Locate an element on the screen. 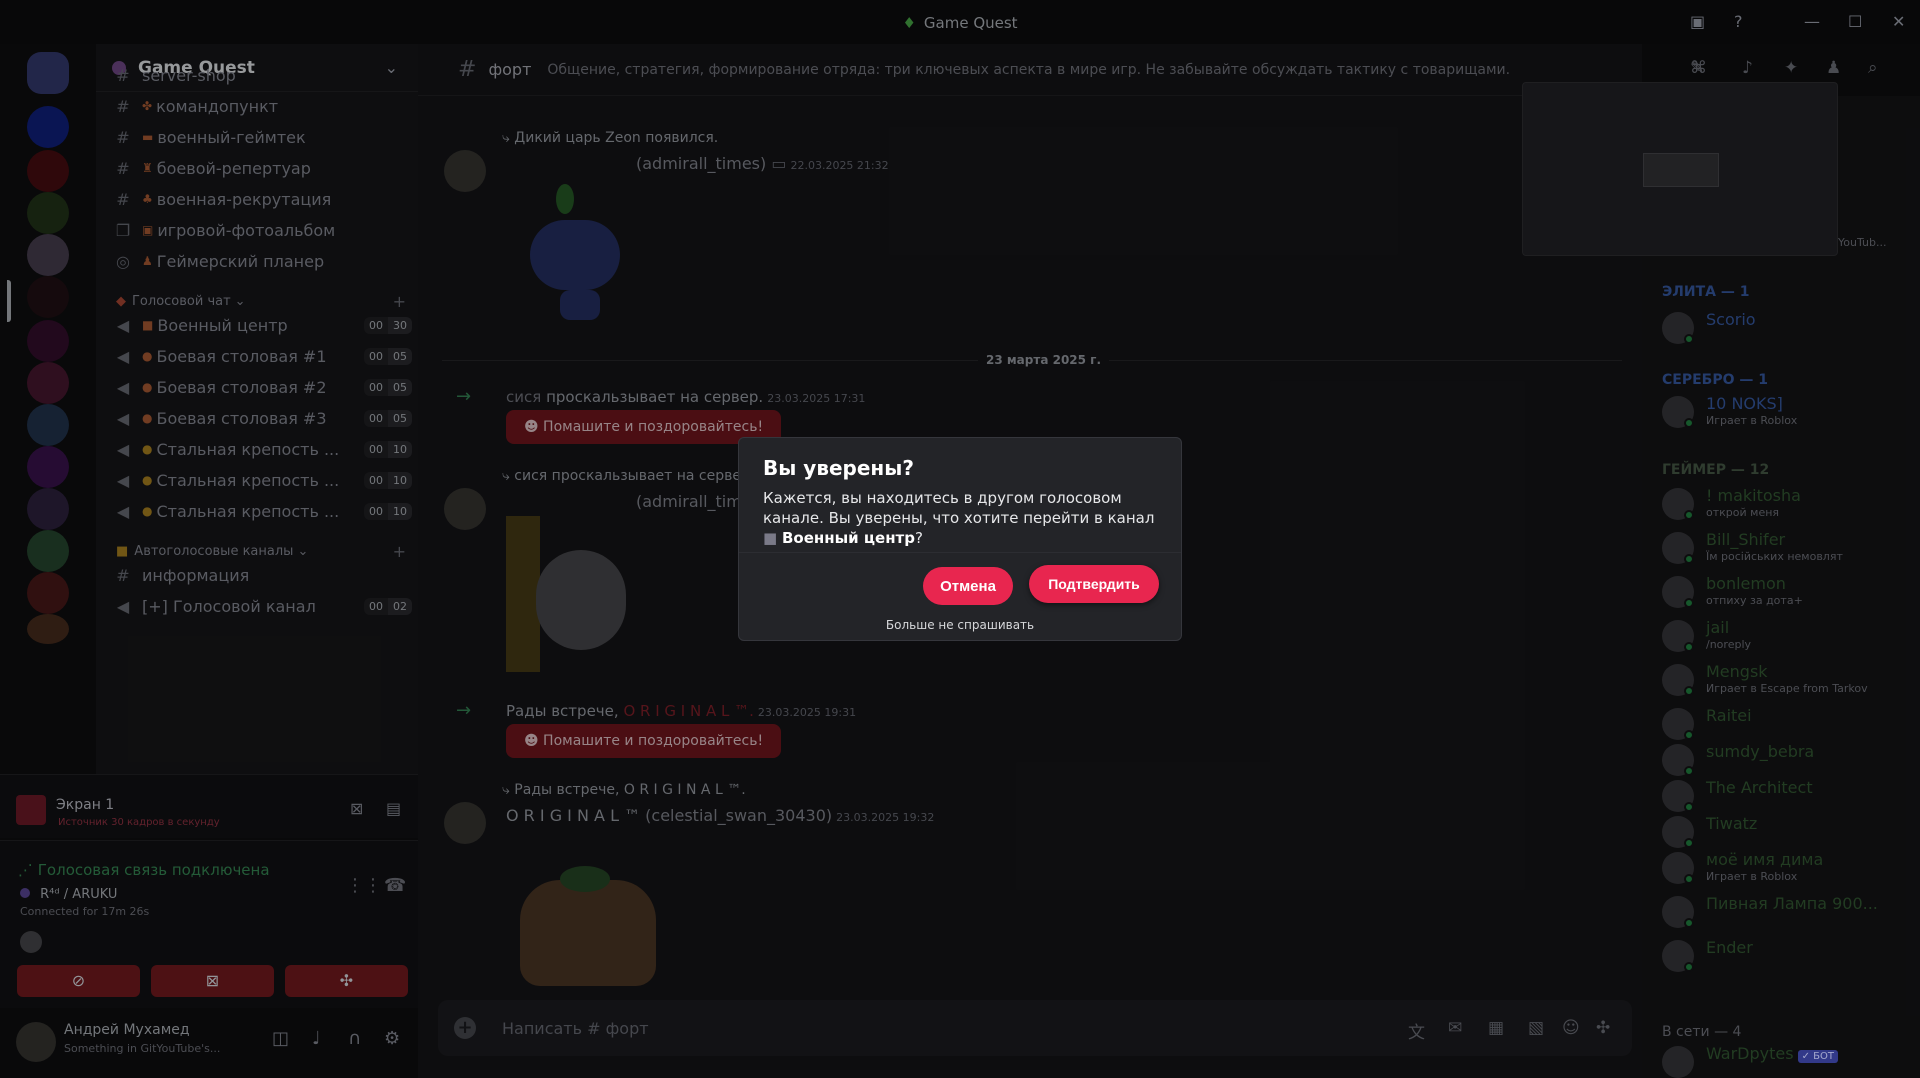 The height and width of the screenshot is (1078, 1920). dont-ask-again-link: Больше не спрашивать is located at coordinates (960, 625).